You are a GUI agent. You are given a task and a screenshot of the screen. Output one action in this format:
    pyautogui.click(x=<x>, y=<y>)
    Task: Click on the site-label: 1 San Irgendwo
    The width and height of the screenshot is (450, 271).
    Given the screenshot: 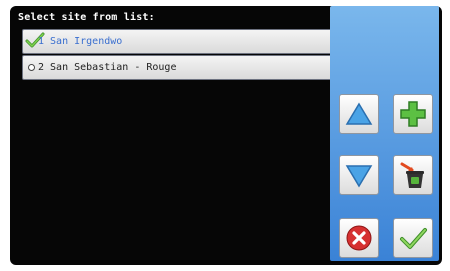 What is the action you would take?
    pyautogui.click(x=80, y=41)
    